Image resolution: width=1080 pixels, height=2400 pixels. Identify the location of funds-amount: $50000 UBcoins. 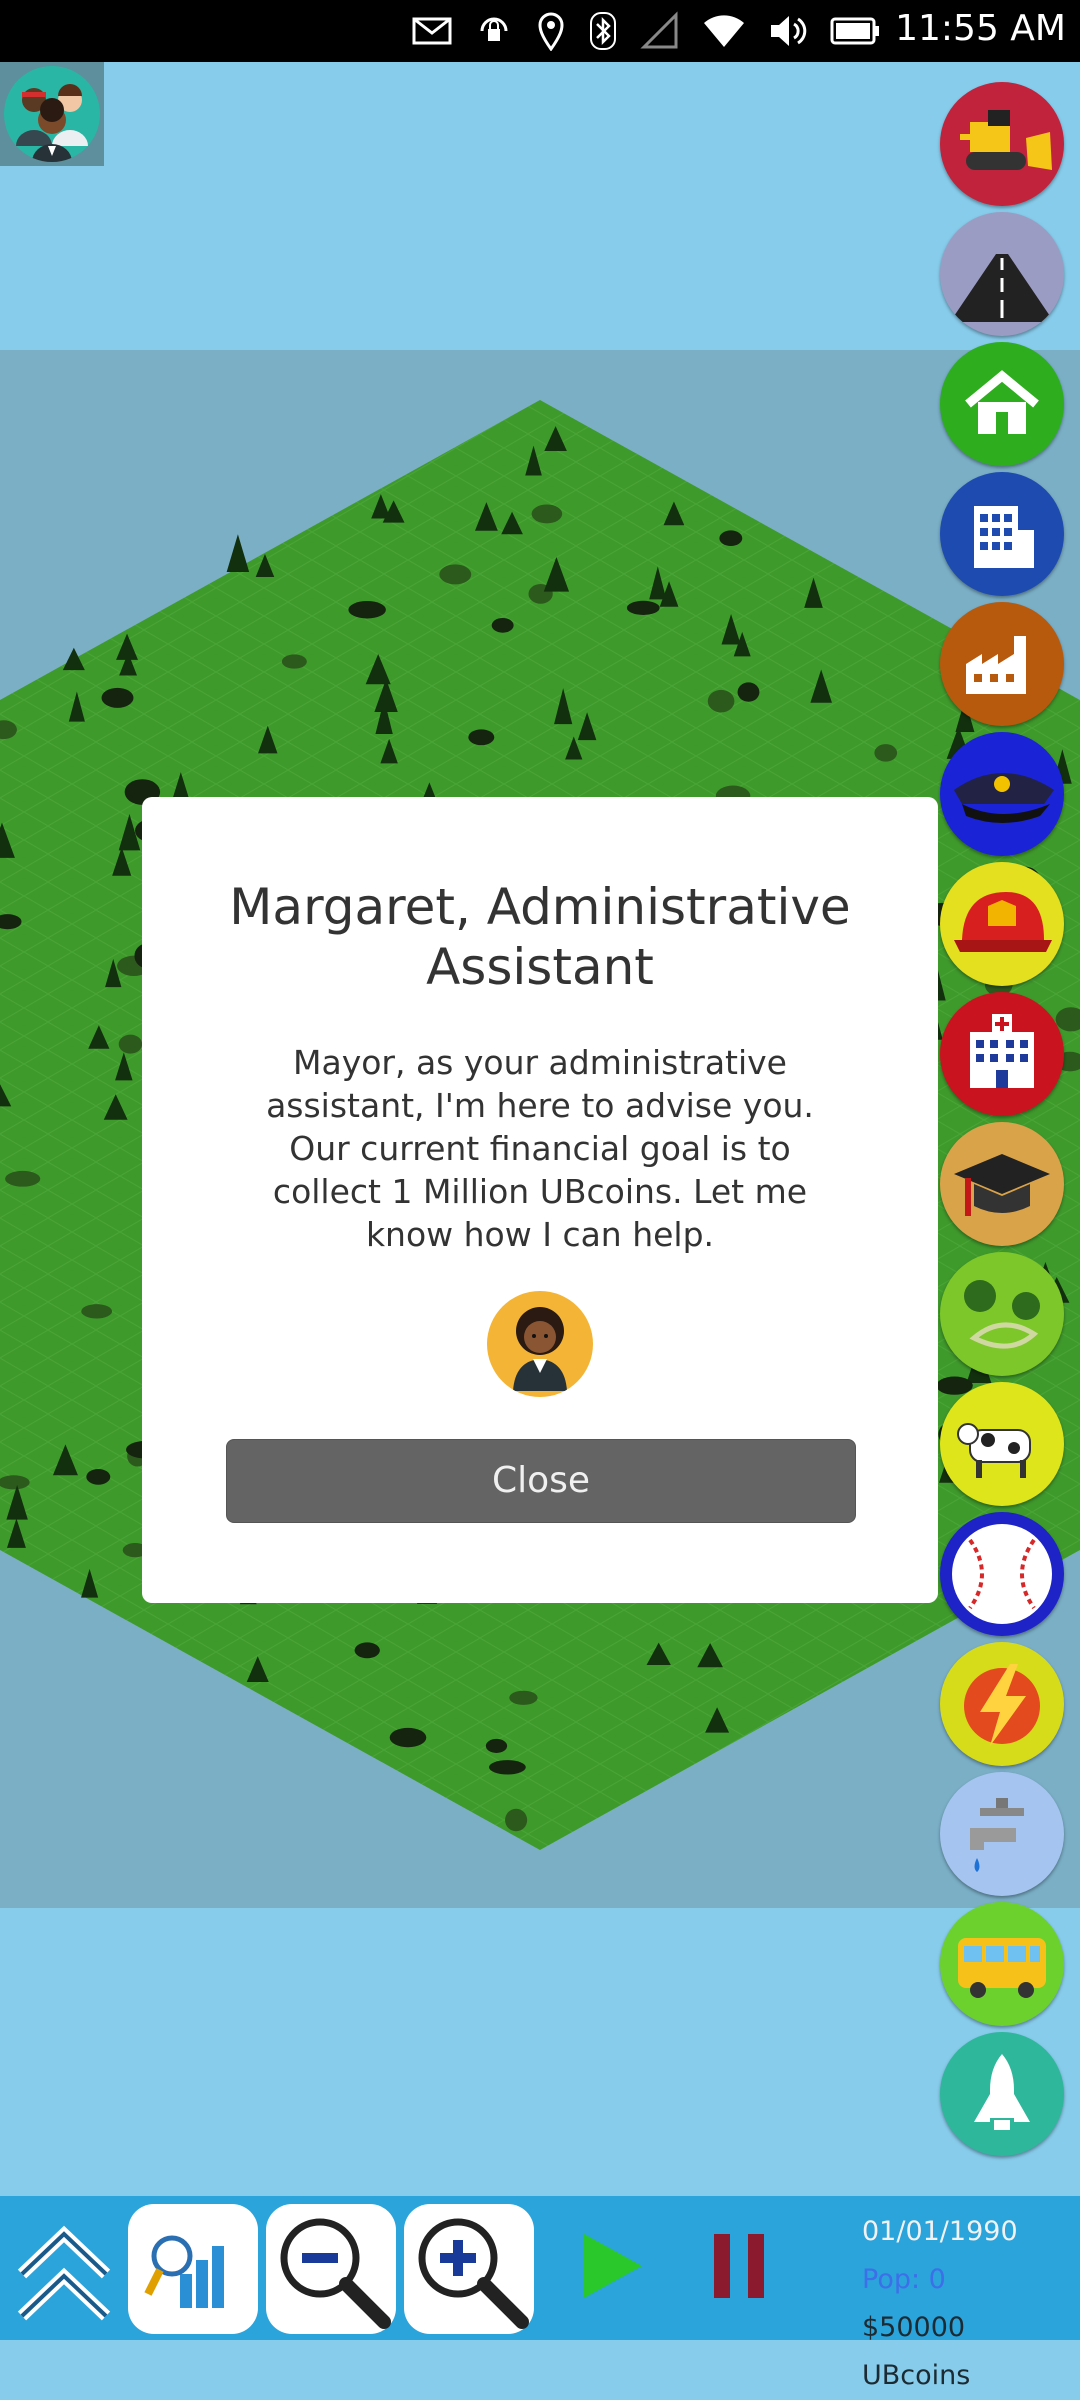
(916, 2351).